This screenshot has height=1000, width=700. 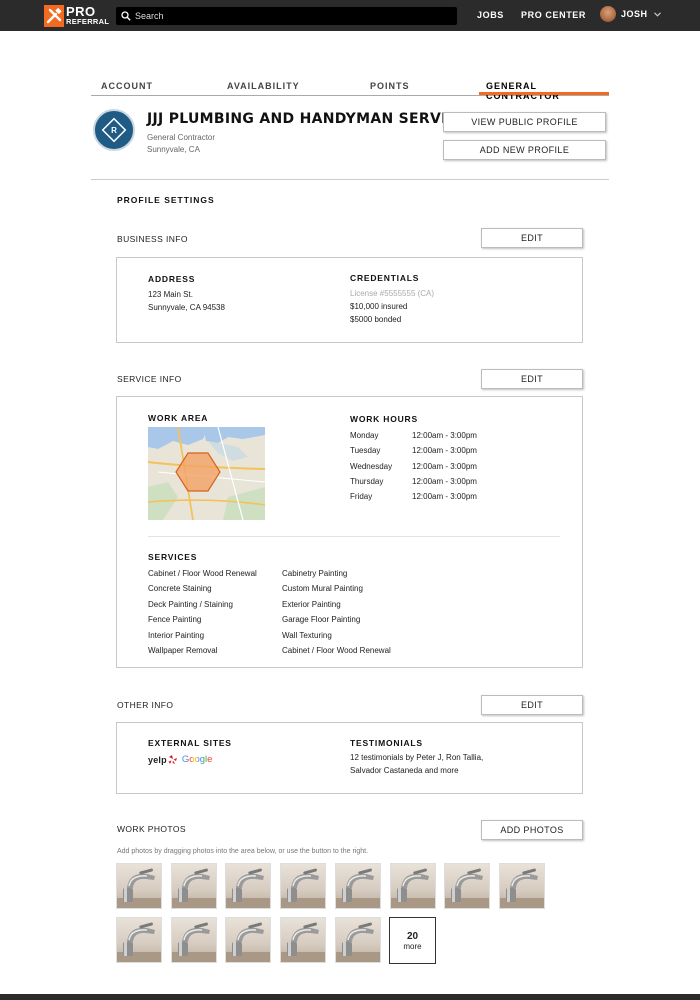 I want to click on business-location: Sunnyvale, CA, so click(x=173, y=149).